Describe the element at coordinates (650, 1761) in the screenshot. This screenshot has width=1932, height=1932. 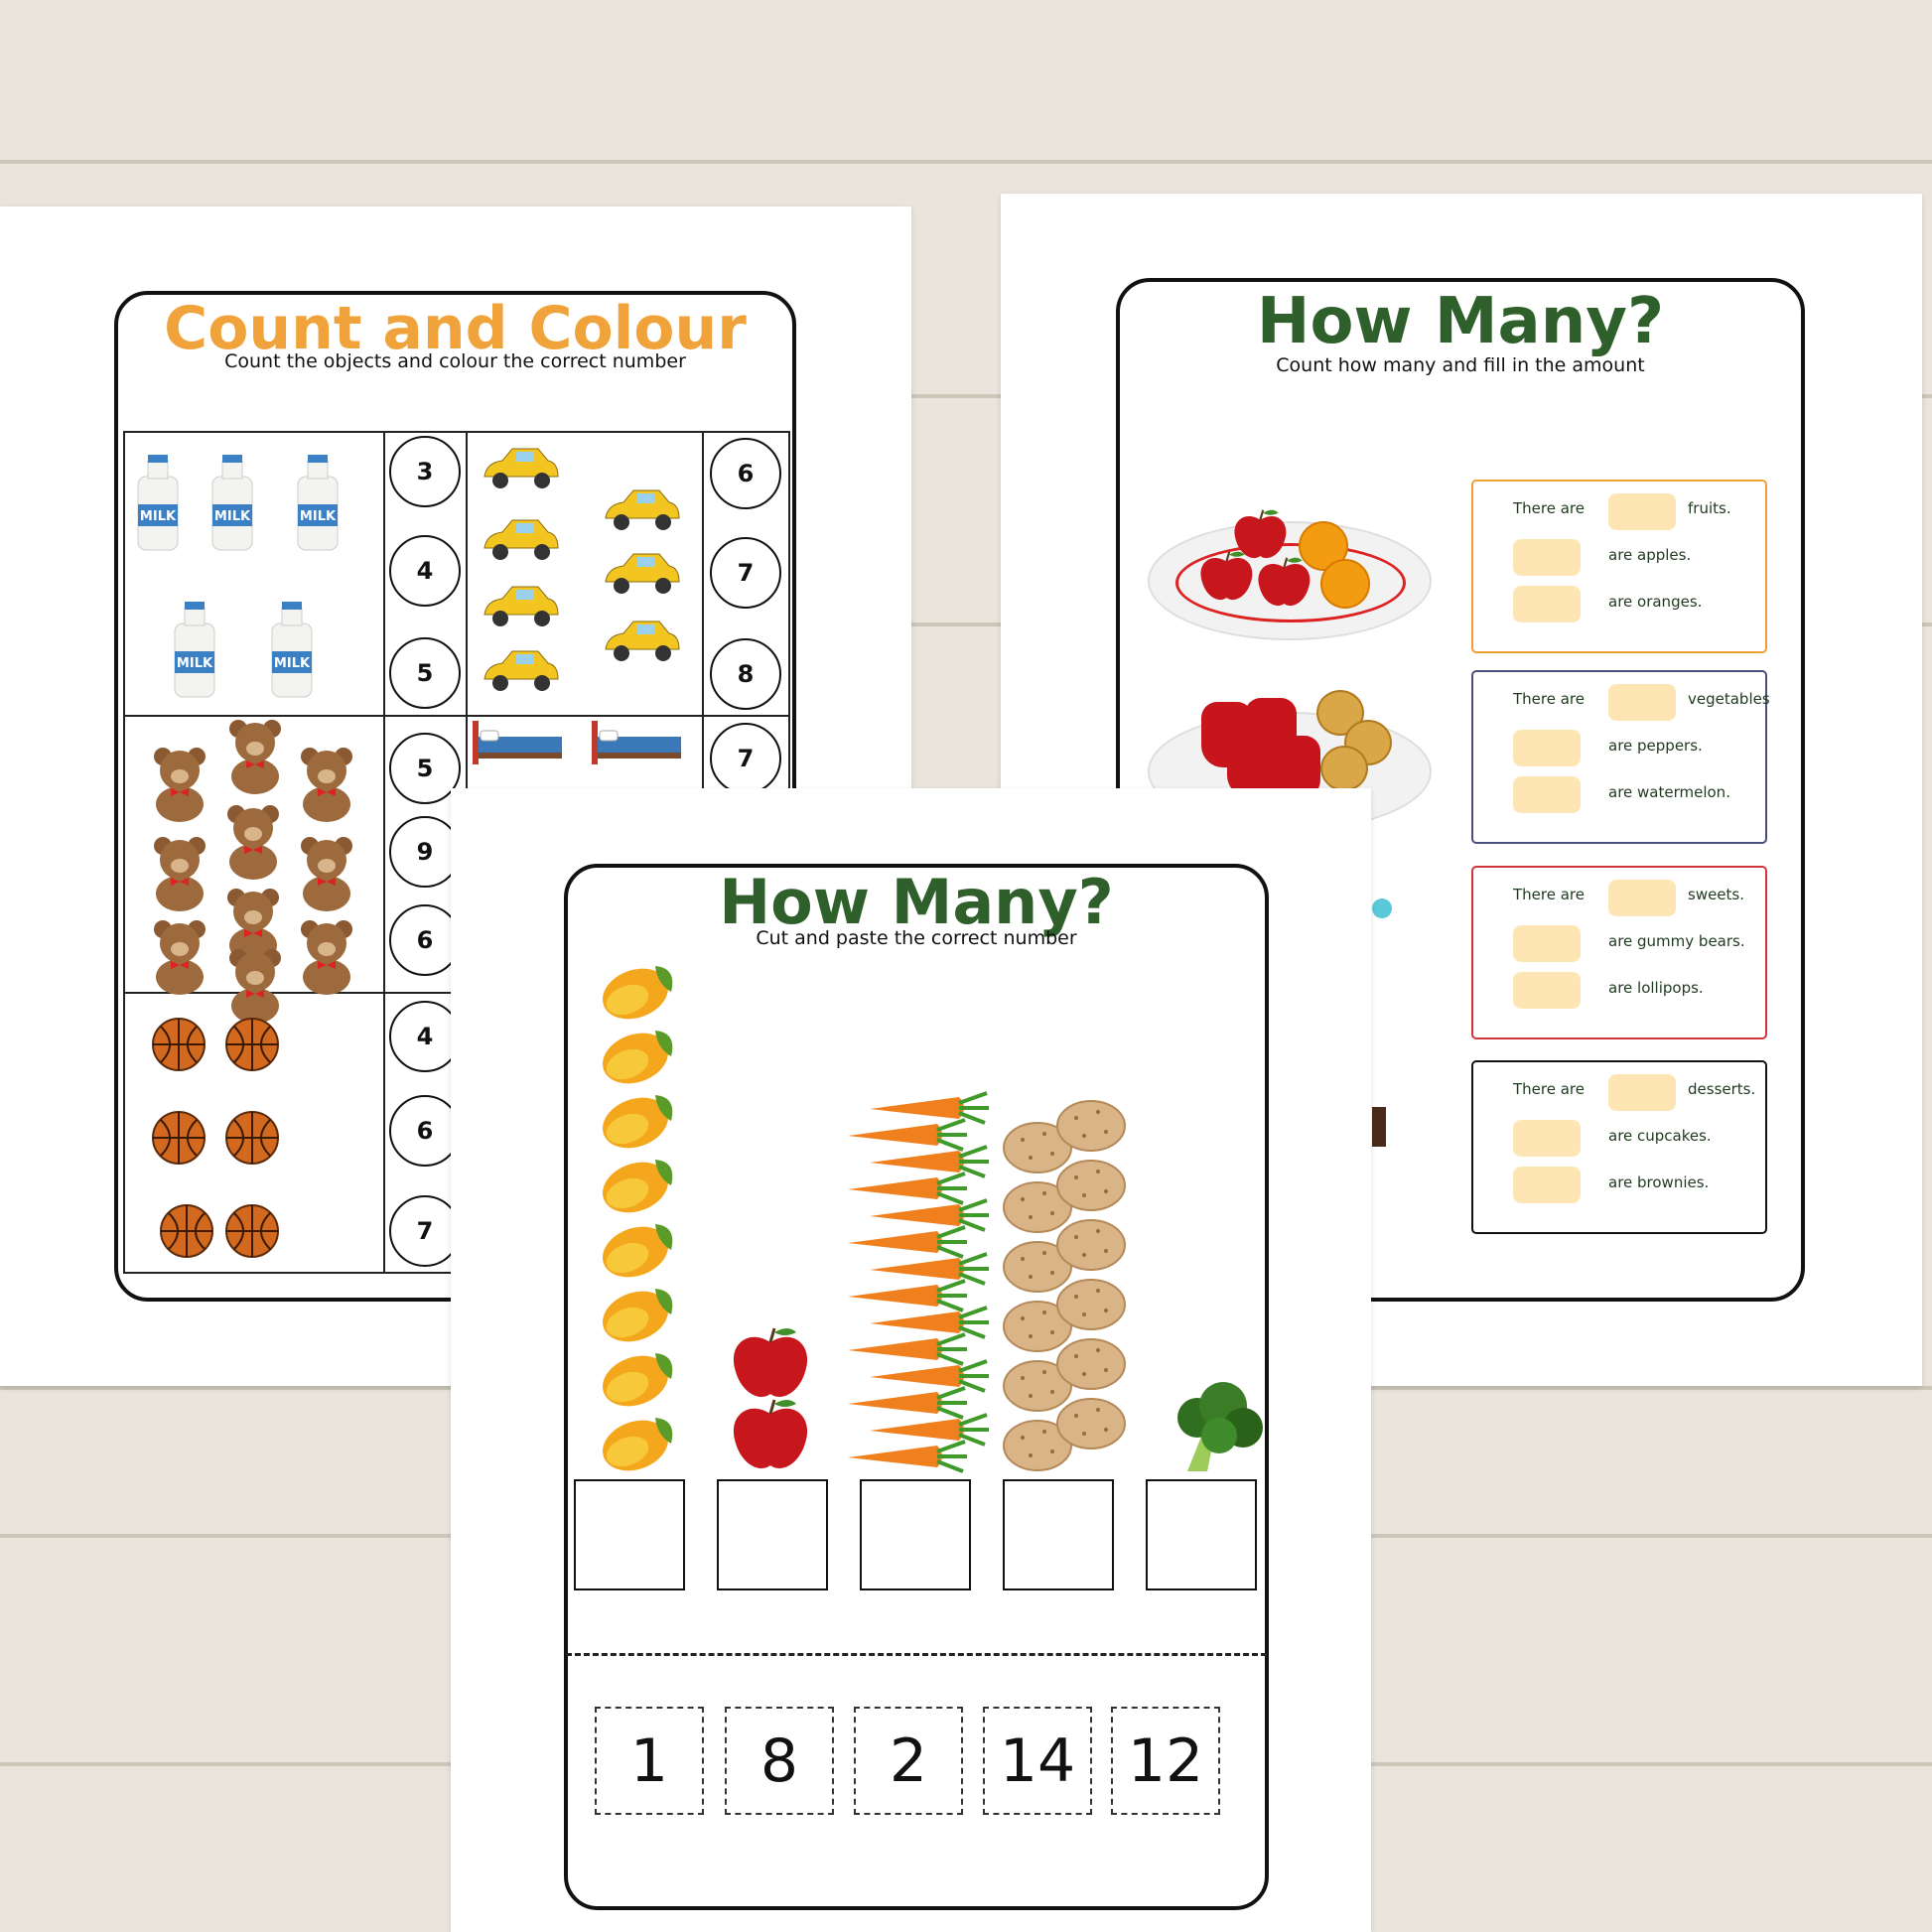
I see `cutout-number-card: 1` at that location.